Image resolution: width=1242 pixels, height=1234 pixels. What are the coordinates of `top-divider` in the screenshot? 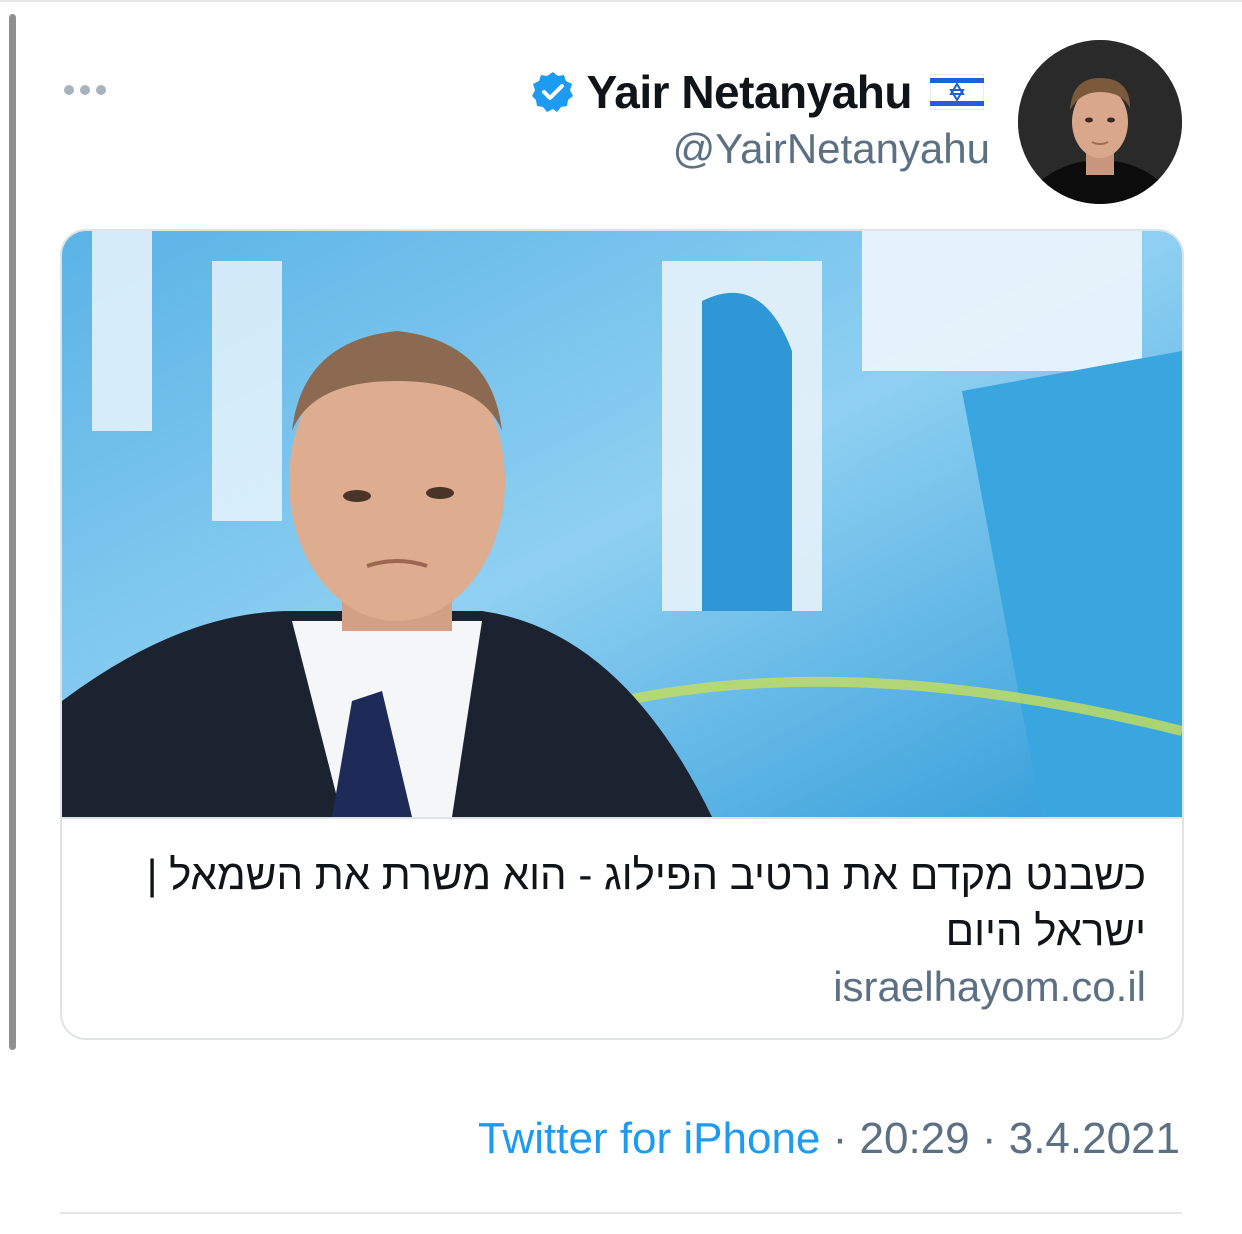 It's located at (621, 1).